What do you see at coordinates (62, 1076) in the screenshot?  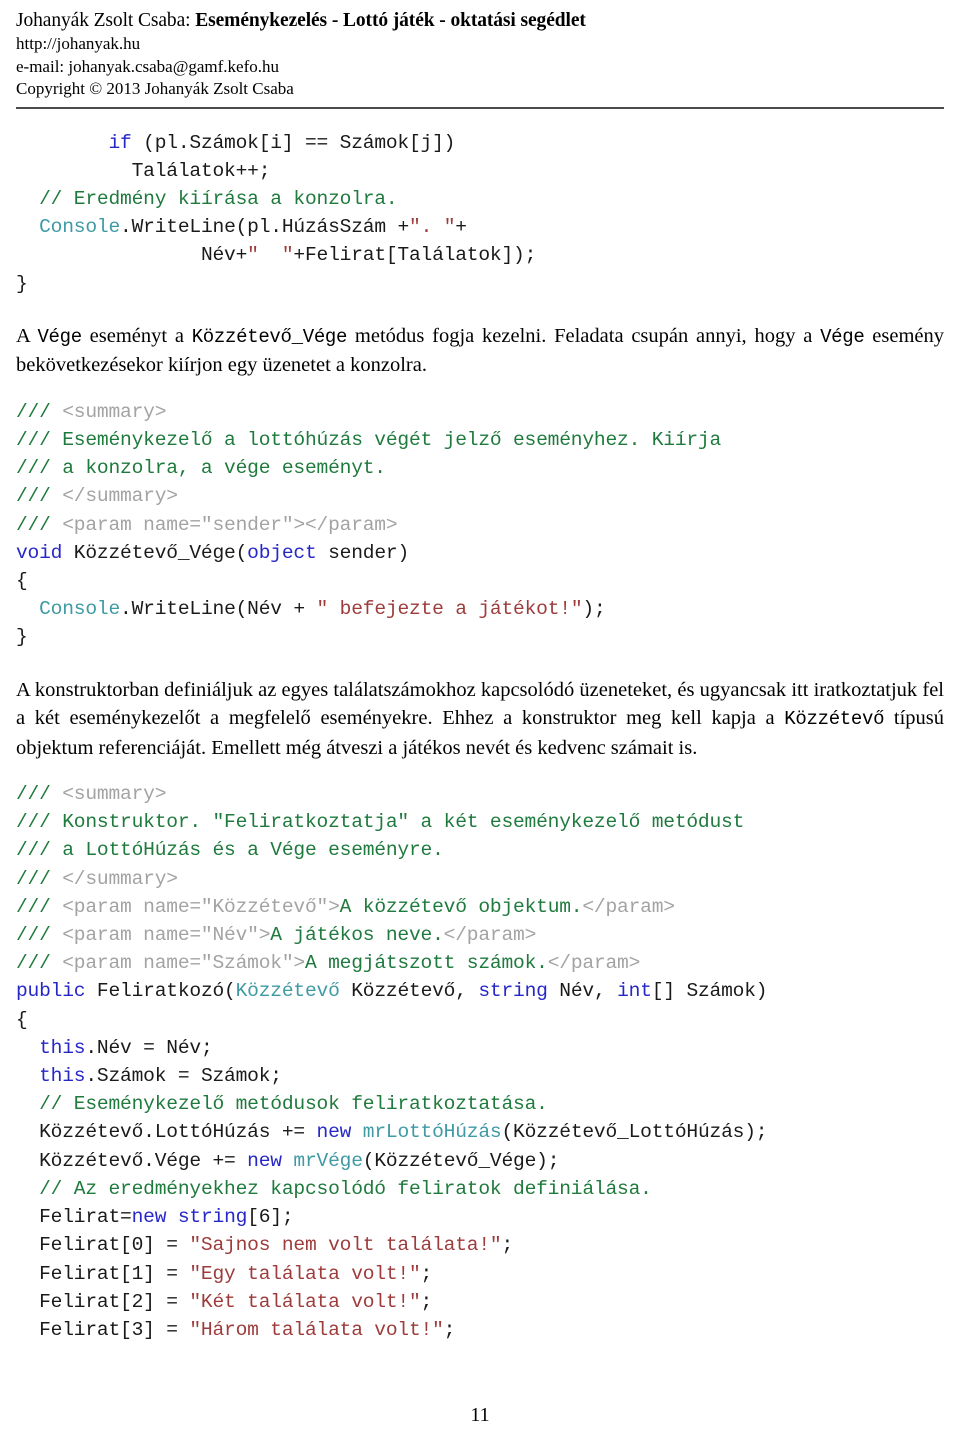 I see `code-token: this` at bounding box center [62, 1076].